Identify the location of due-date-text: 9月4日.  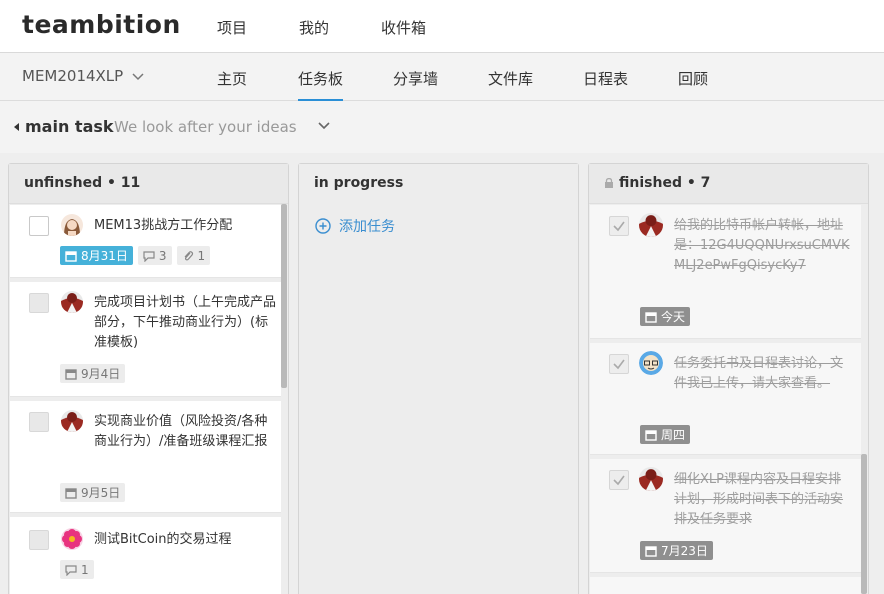
(101, 374).